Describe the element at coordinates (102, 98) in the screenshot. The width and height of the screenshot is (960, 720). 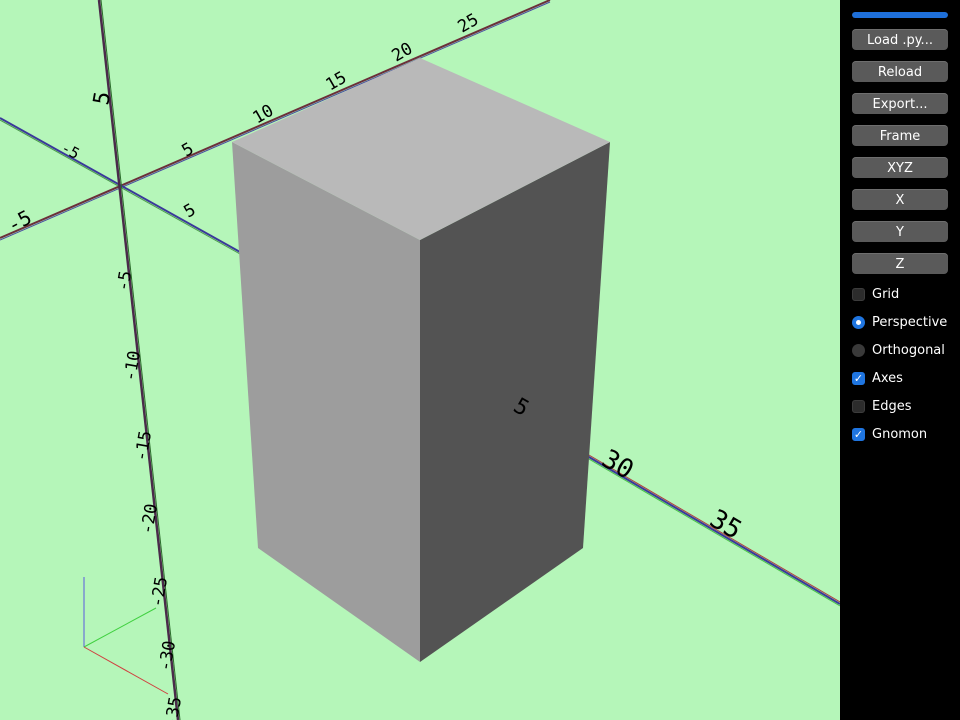
I see `z-label-5: 5` at that location.